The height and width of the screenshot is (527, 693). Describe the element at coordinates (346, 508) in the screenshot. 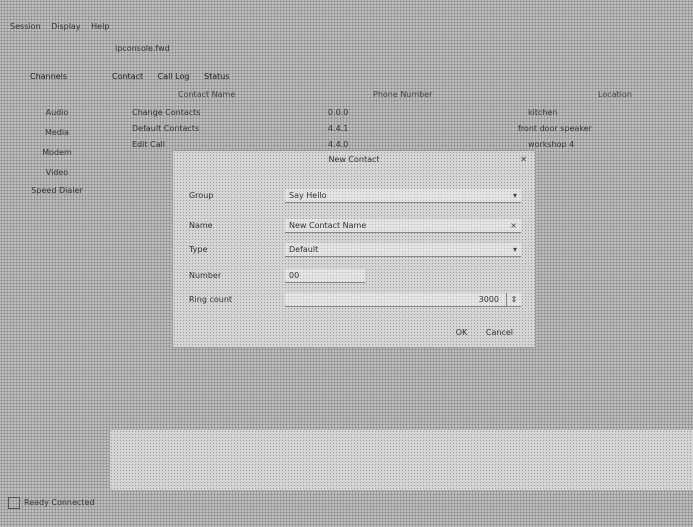

I see `status-bar: Ready Connected` at that location.